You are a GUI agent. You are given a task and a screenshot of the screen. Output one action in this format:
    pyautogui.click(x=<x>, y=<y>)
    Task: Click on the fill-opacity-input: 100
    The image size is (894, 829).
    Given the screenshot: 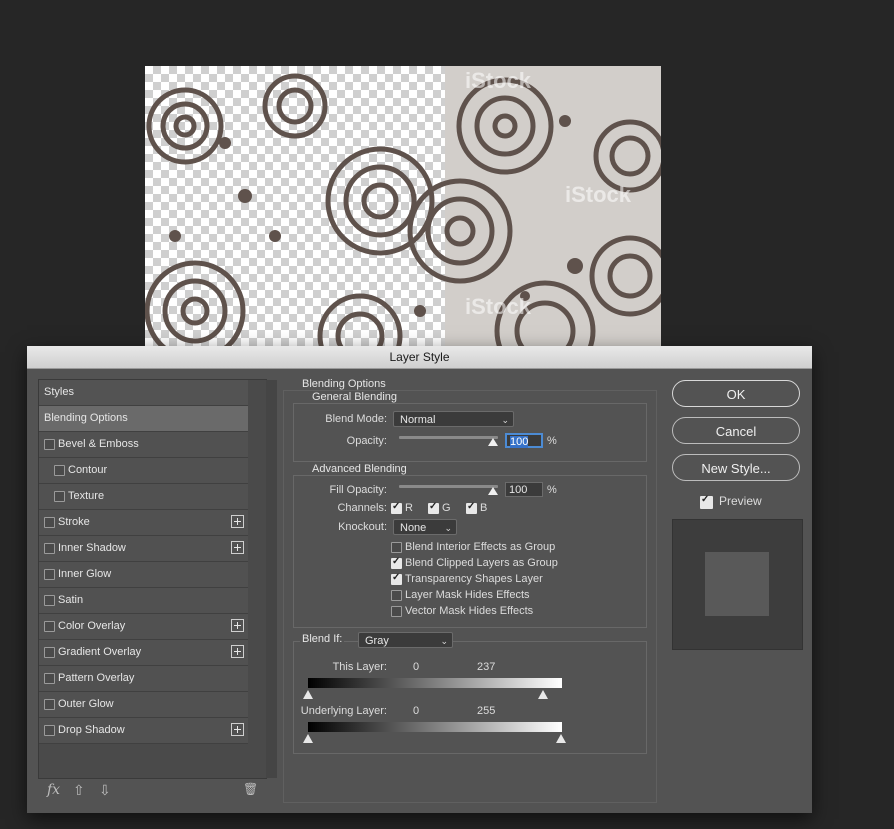 What is the action you would take?
    pyautogui.click(x=524, y=489)
    